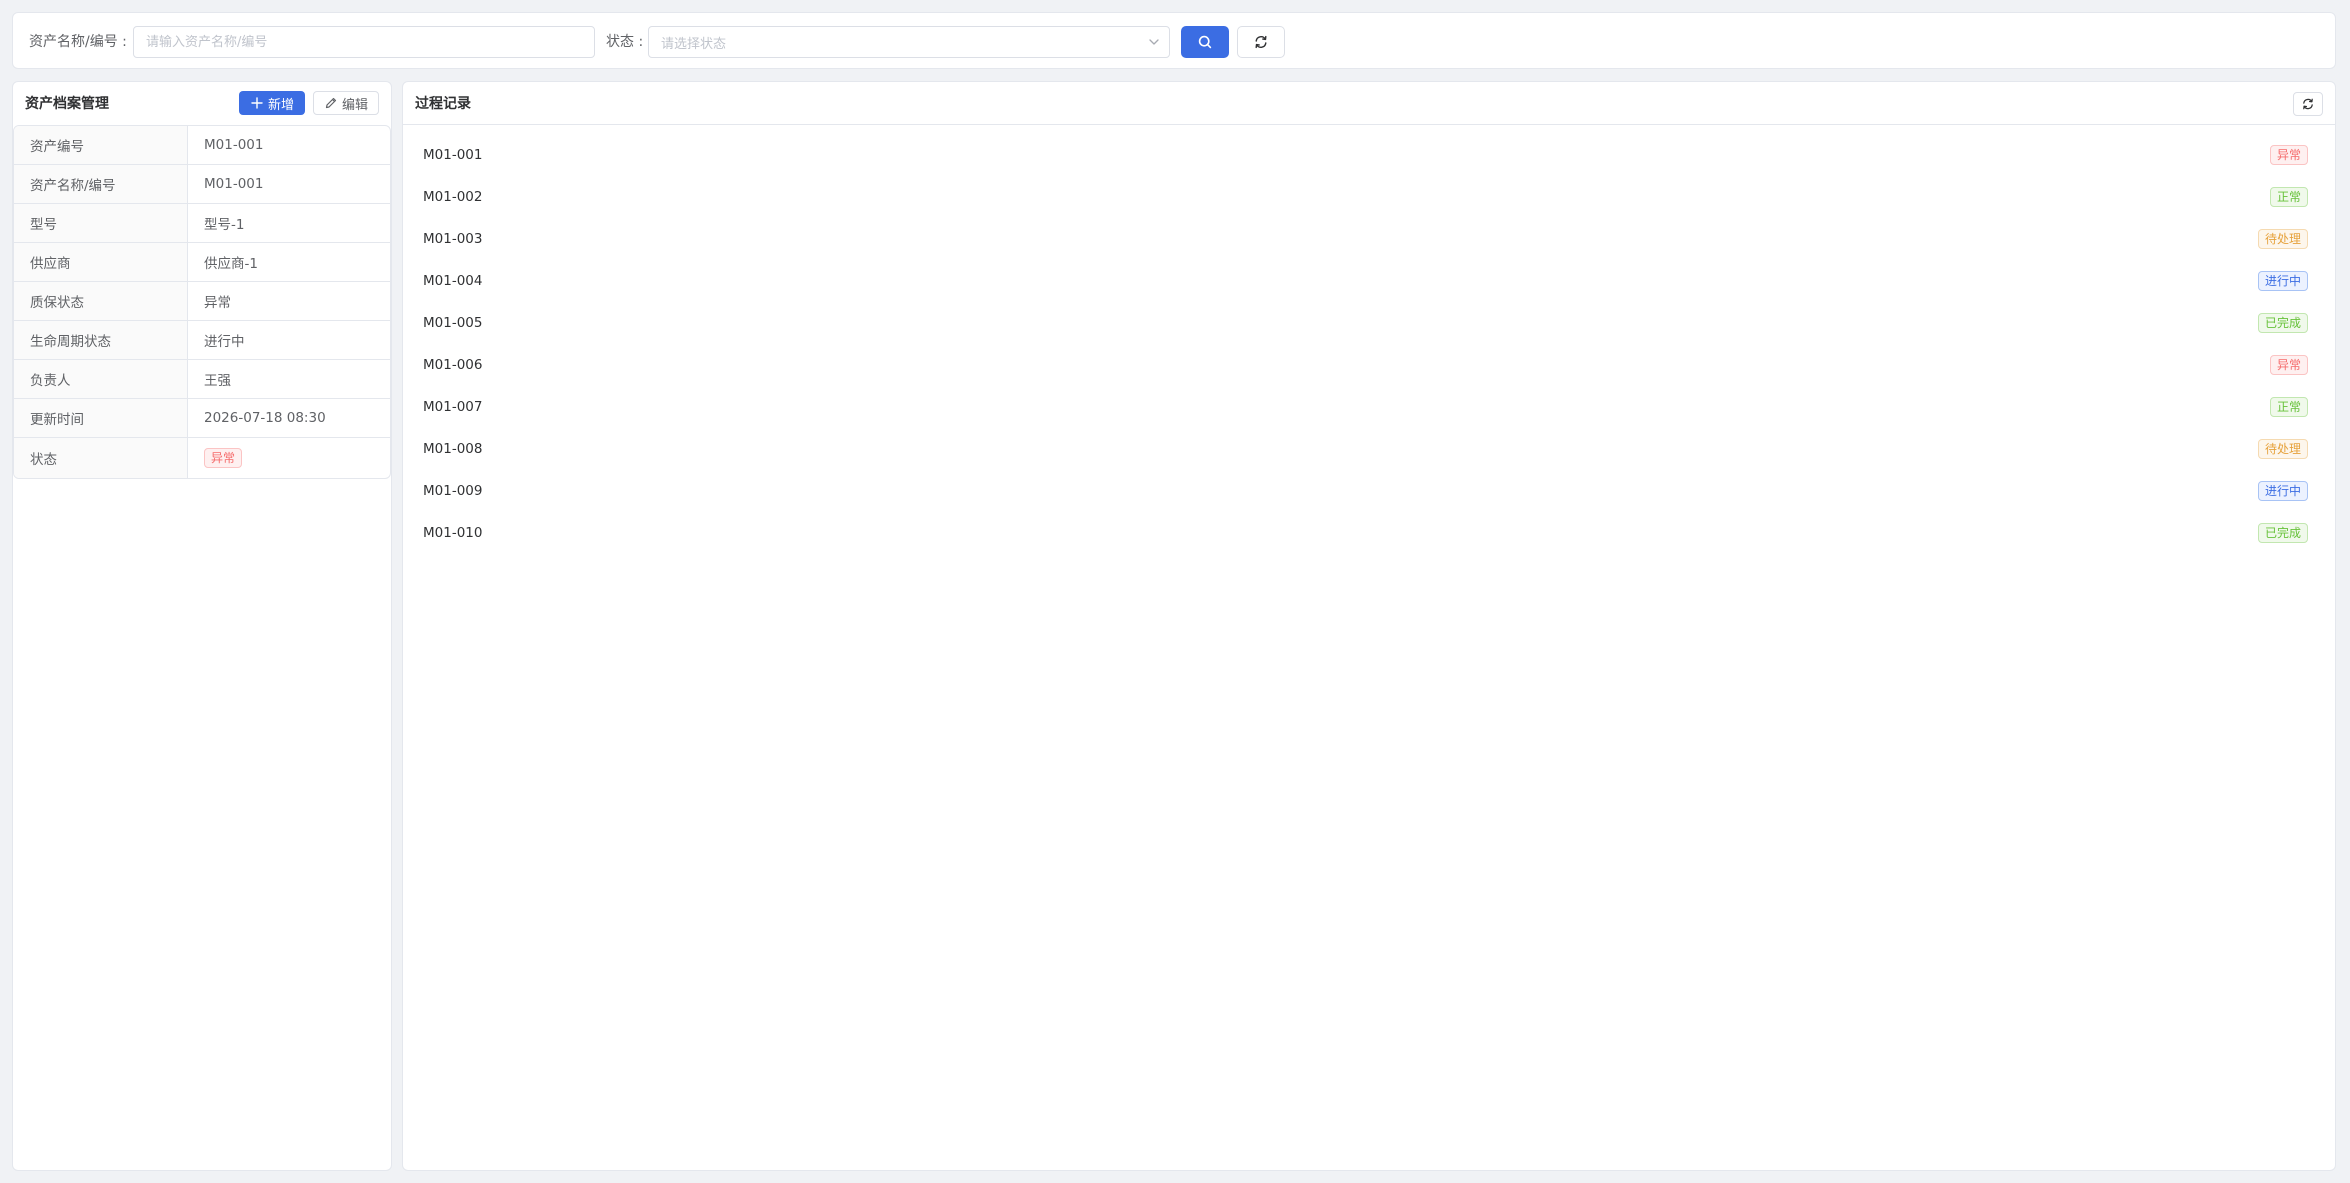 Image resolution: width=2350 pixels, height=1183 pixels. I want to click on detail-key: 生命周期状态, so click(101, 340).